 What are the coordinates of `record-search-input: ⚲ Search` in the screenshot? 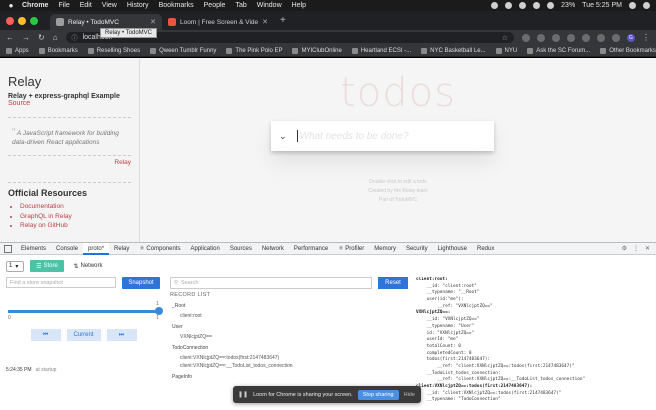 It's located at (271, 283).